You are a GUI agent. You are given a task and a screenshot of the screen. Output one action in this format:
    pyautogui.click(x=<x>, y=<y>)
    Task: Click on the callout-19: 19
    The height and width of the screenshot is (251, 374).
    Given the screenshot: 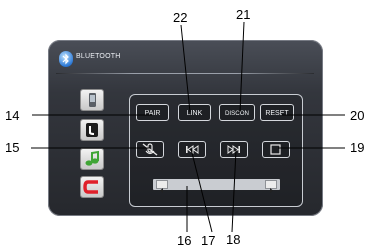 What is the action you would take?
    pyautogui.click(x=357, y=147)
    